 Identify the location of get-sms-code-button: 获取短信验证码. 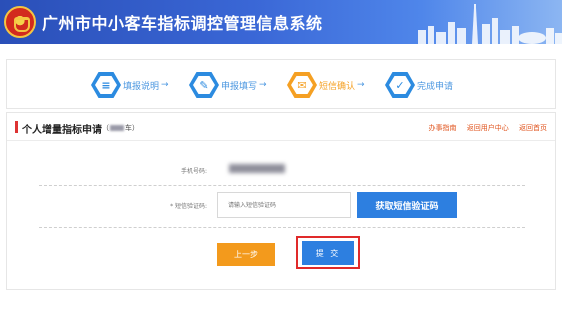
(407, 205).